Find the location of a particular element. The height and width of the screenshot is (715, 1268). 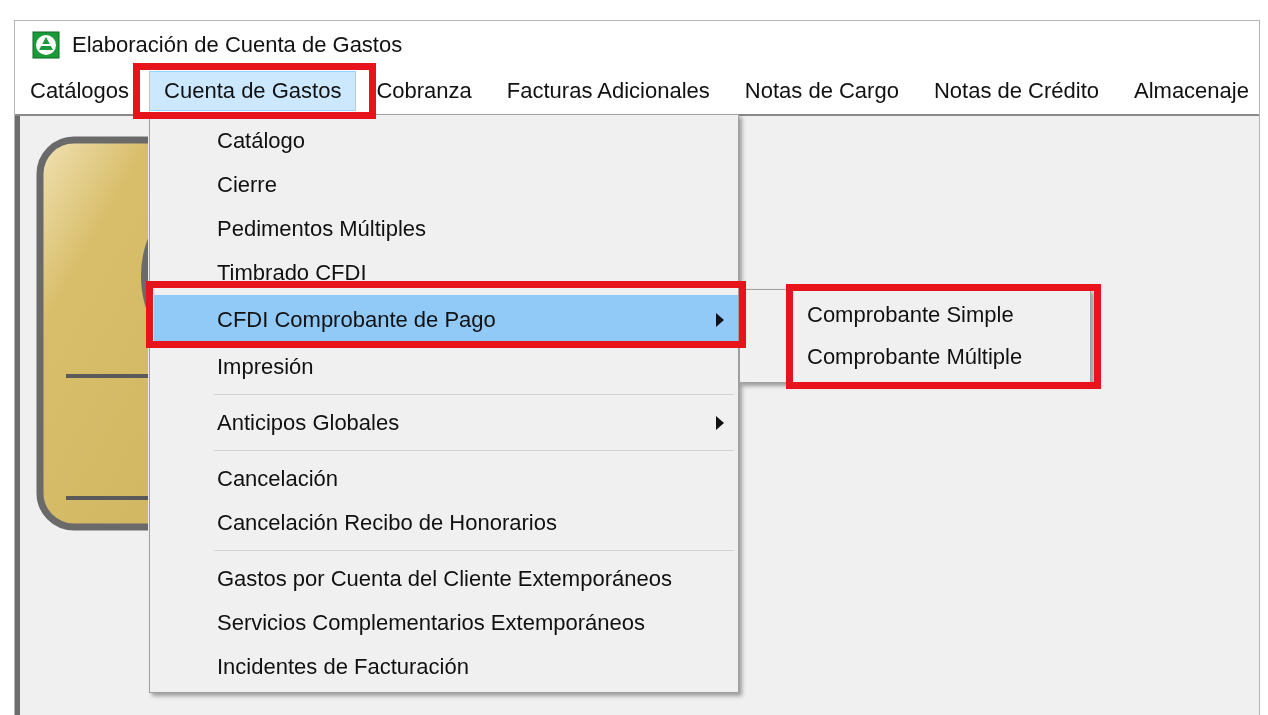

menu-option: Gastos por Cuenta del Cliente Extemporáneos is located at coordinates (444, 579).